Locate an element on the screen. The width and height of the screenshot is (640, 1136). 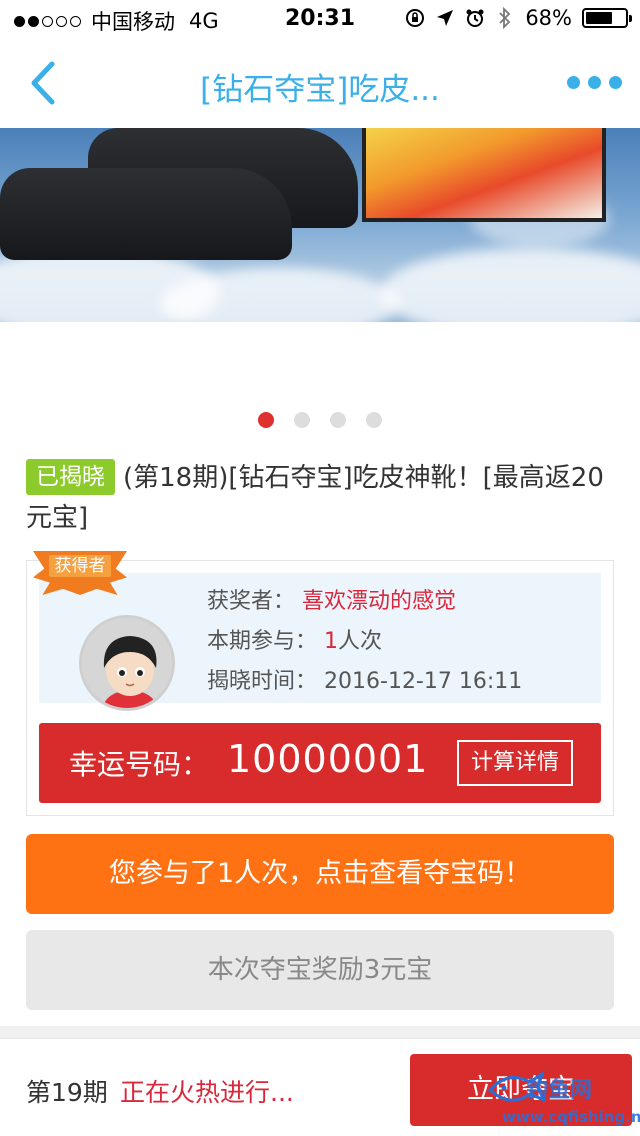
winner-name: 喜欢漂动的感觉 is located at coordinates (379, 601).